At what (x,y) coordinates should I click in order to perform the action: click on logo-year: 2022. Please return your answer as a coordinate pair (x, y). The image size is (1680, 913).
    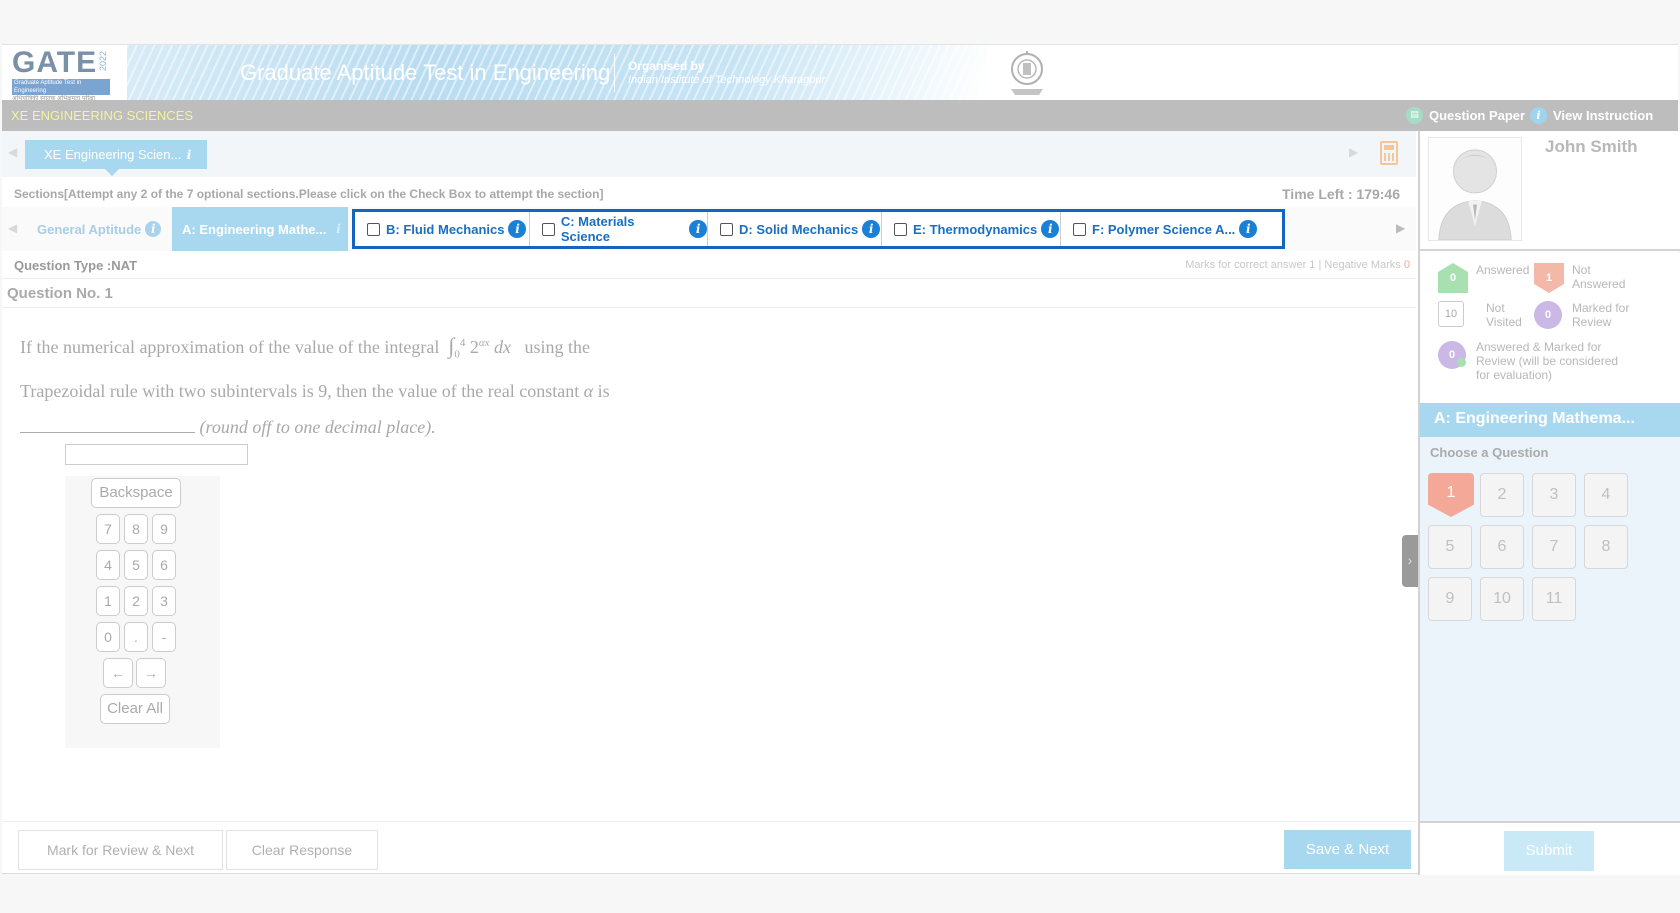
    Looking at the image, I should click on (103, 61).